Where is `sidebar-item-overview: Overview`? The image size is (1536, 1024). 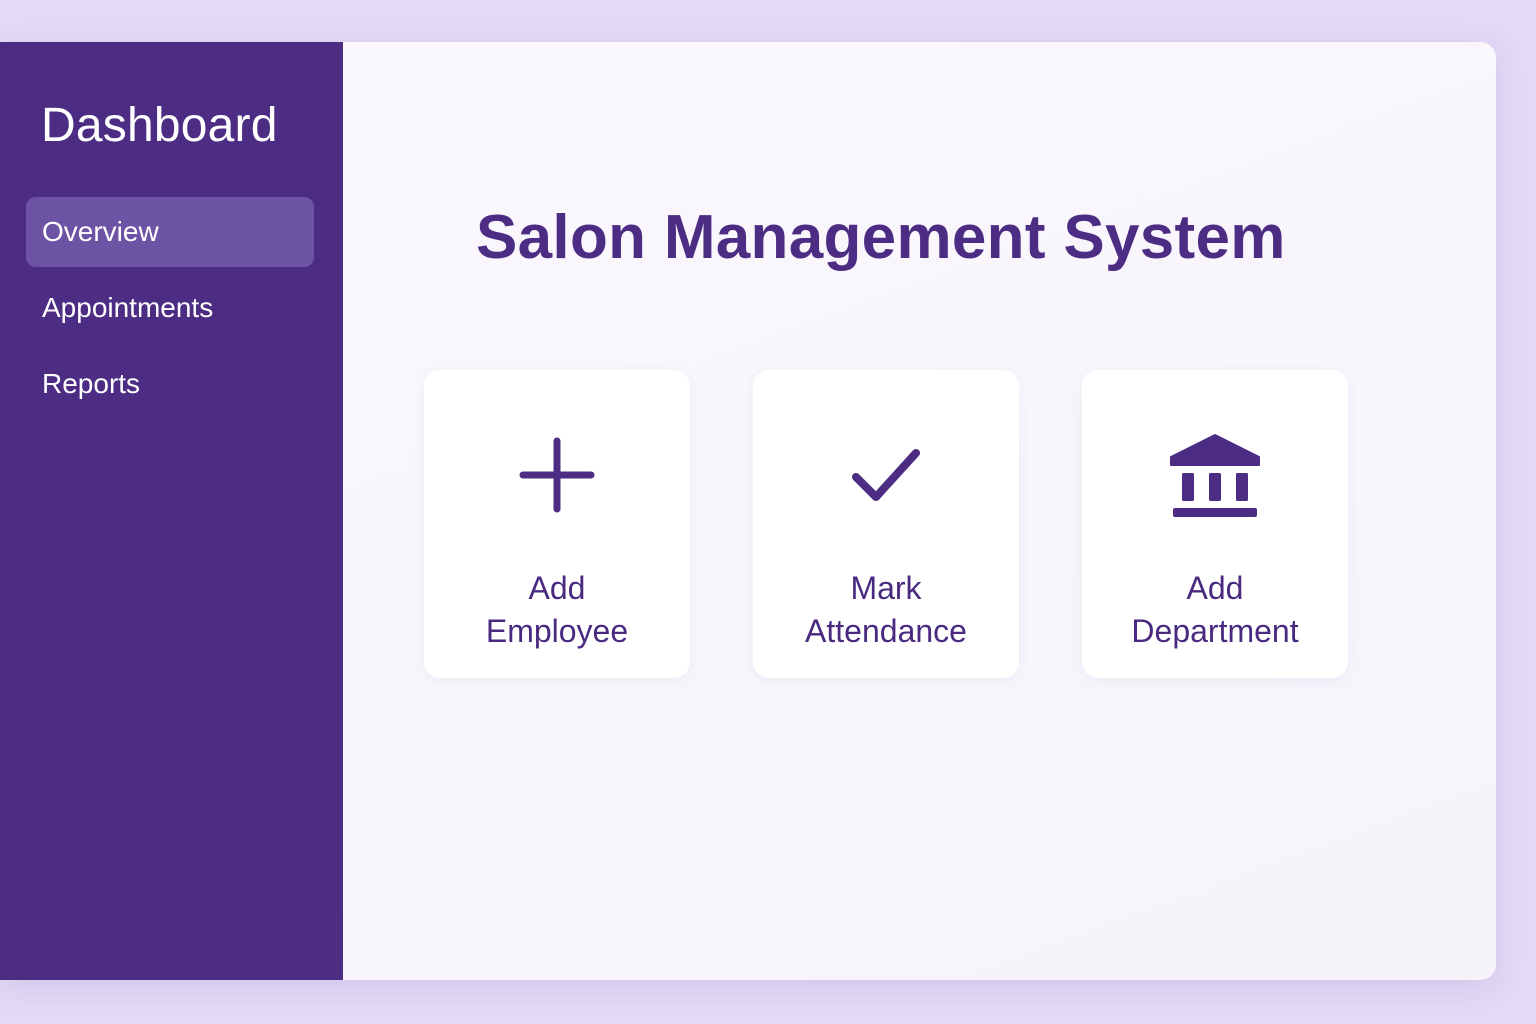 sidebar-item-overview: Overview is located at coordinates (170, 232).